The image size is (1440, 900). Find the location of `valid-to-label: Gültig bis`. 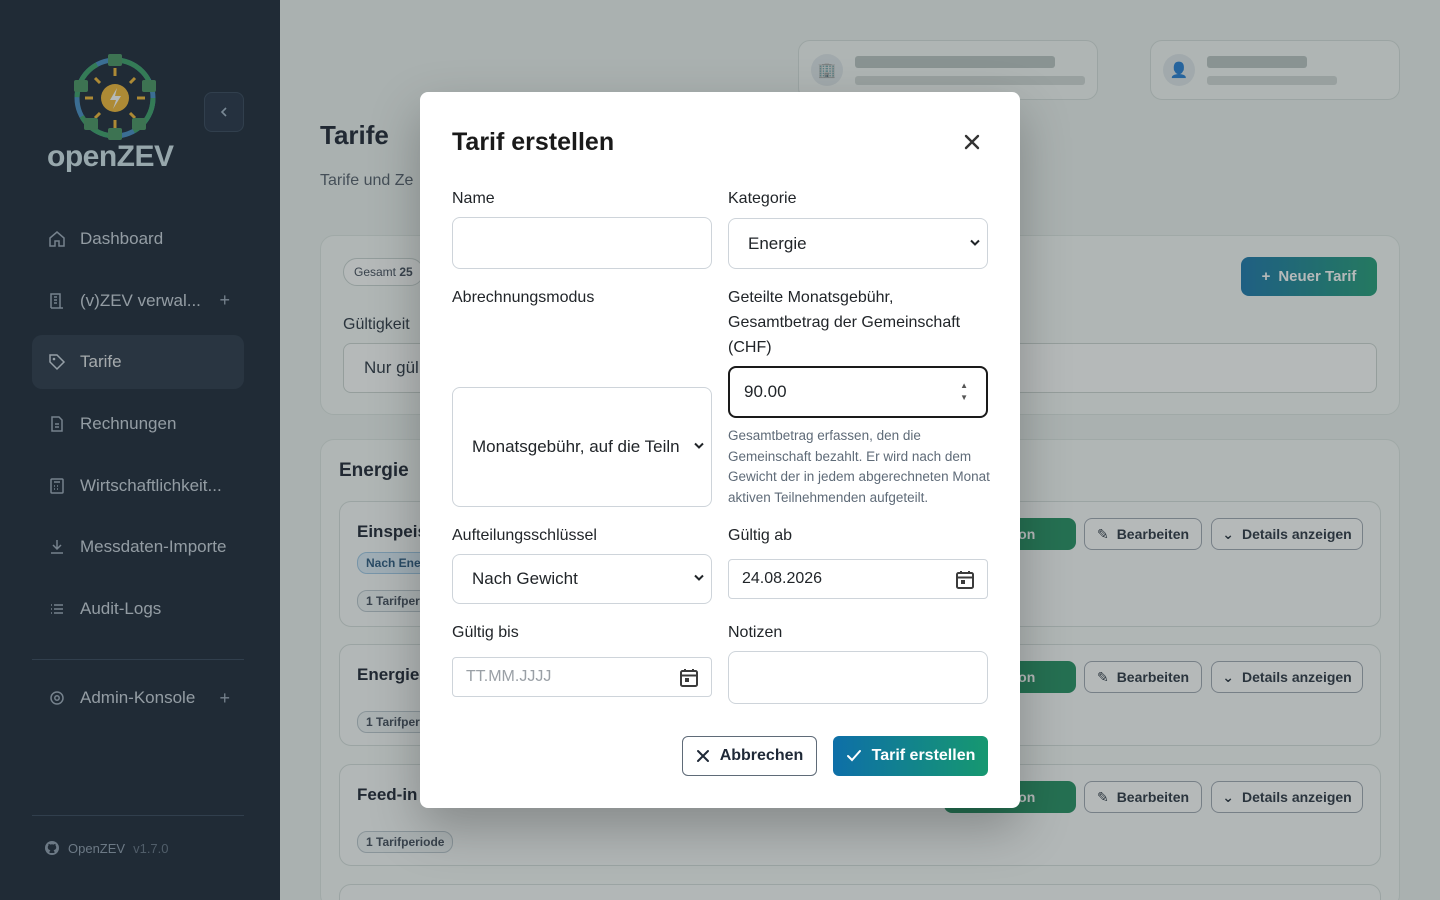

valid-to-label: Gültig bis is located at coordinates (485, 632).